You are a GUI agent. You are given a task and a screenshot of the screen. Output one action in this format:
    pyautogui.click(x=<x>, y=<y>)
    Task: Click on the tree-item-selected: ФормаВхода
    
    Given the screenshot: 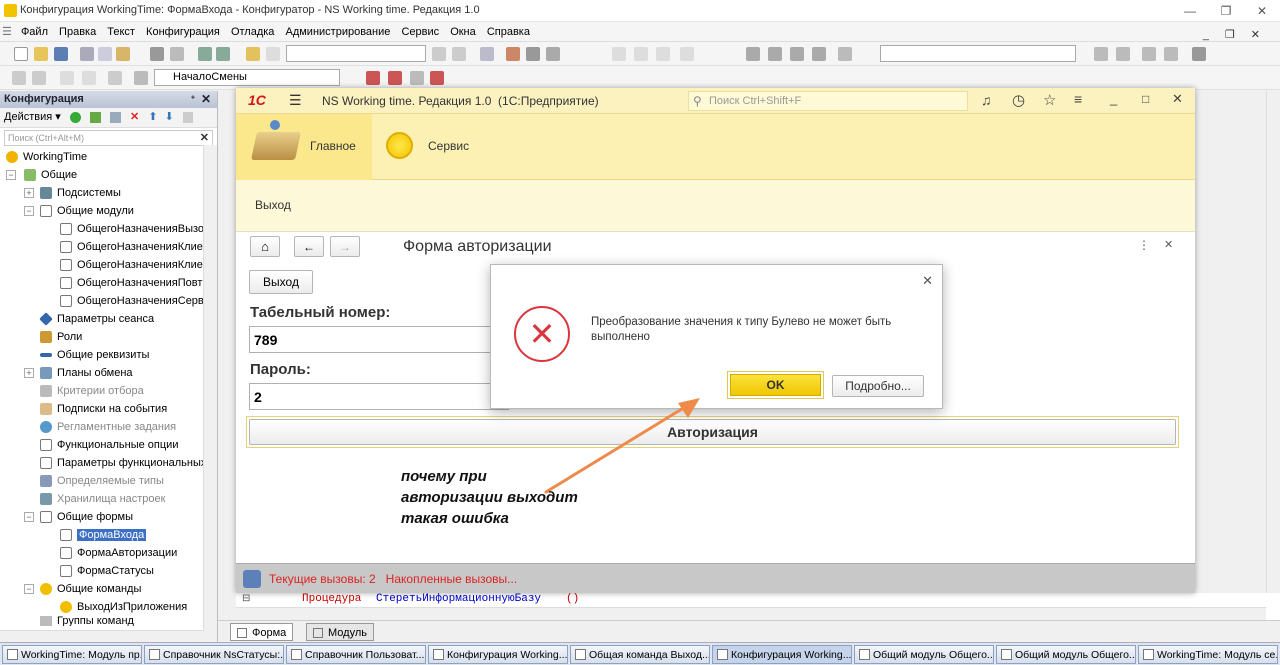 What is the action you would take?
    pyautogui.click(x=103, y=535)
    